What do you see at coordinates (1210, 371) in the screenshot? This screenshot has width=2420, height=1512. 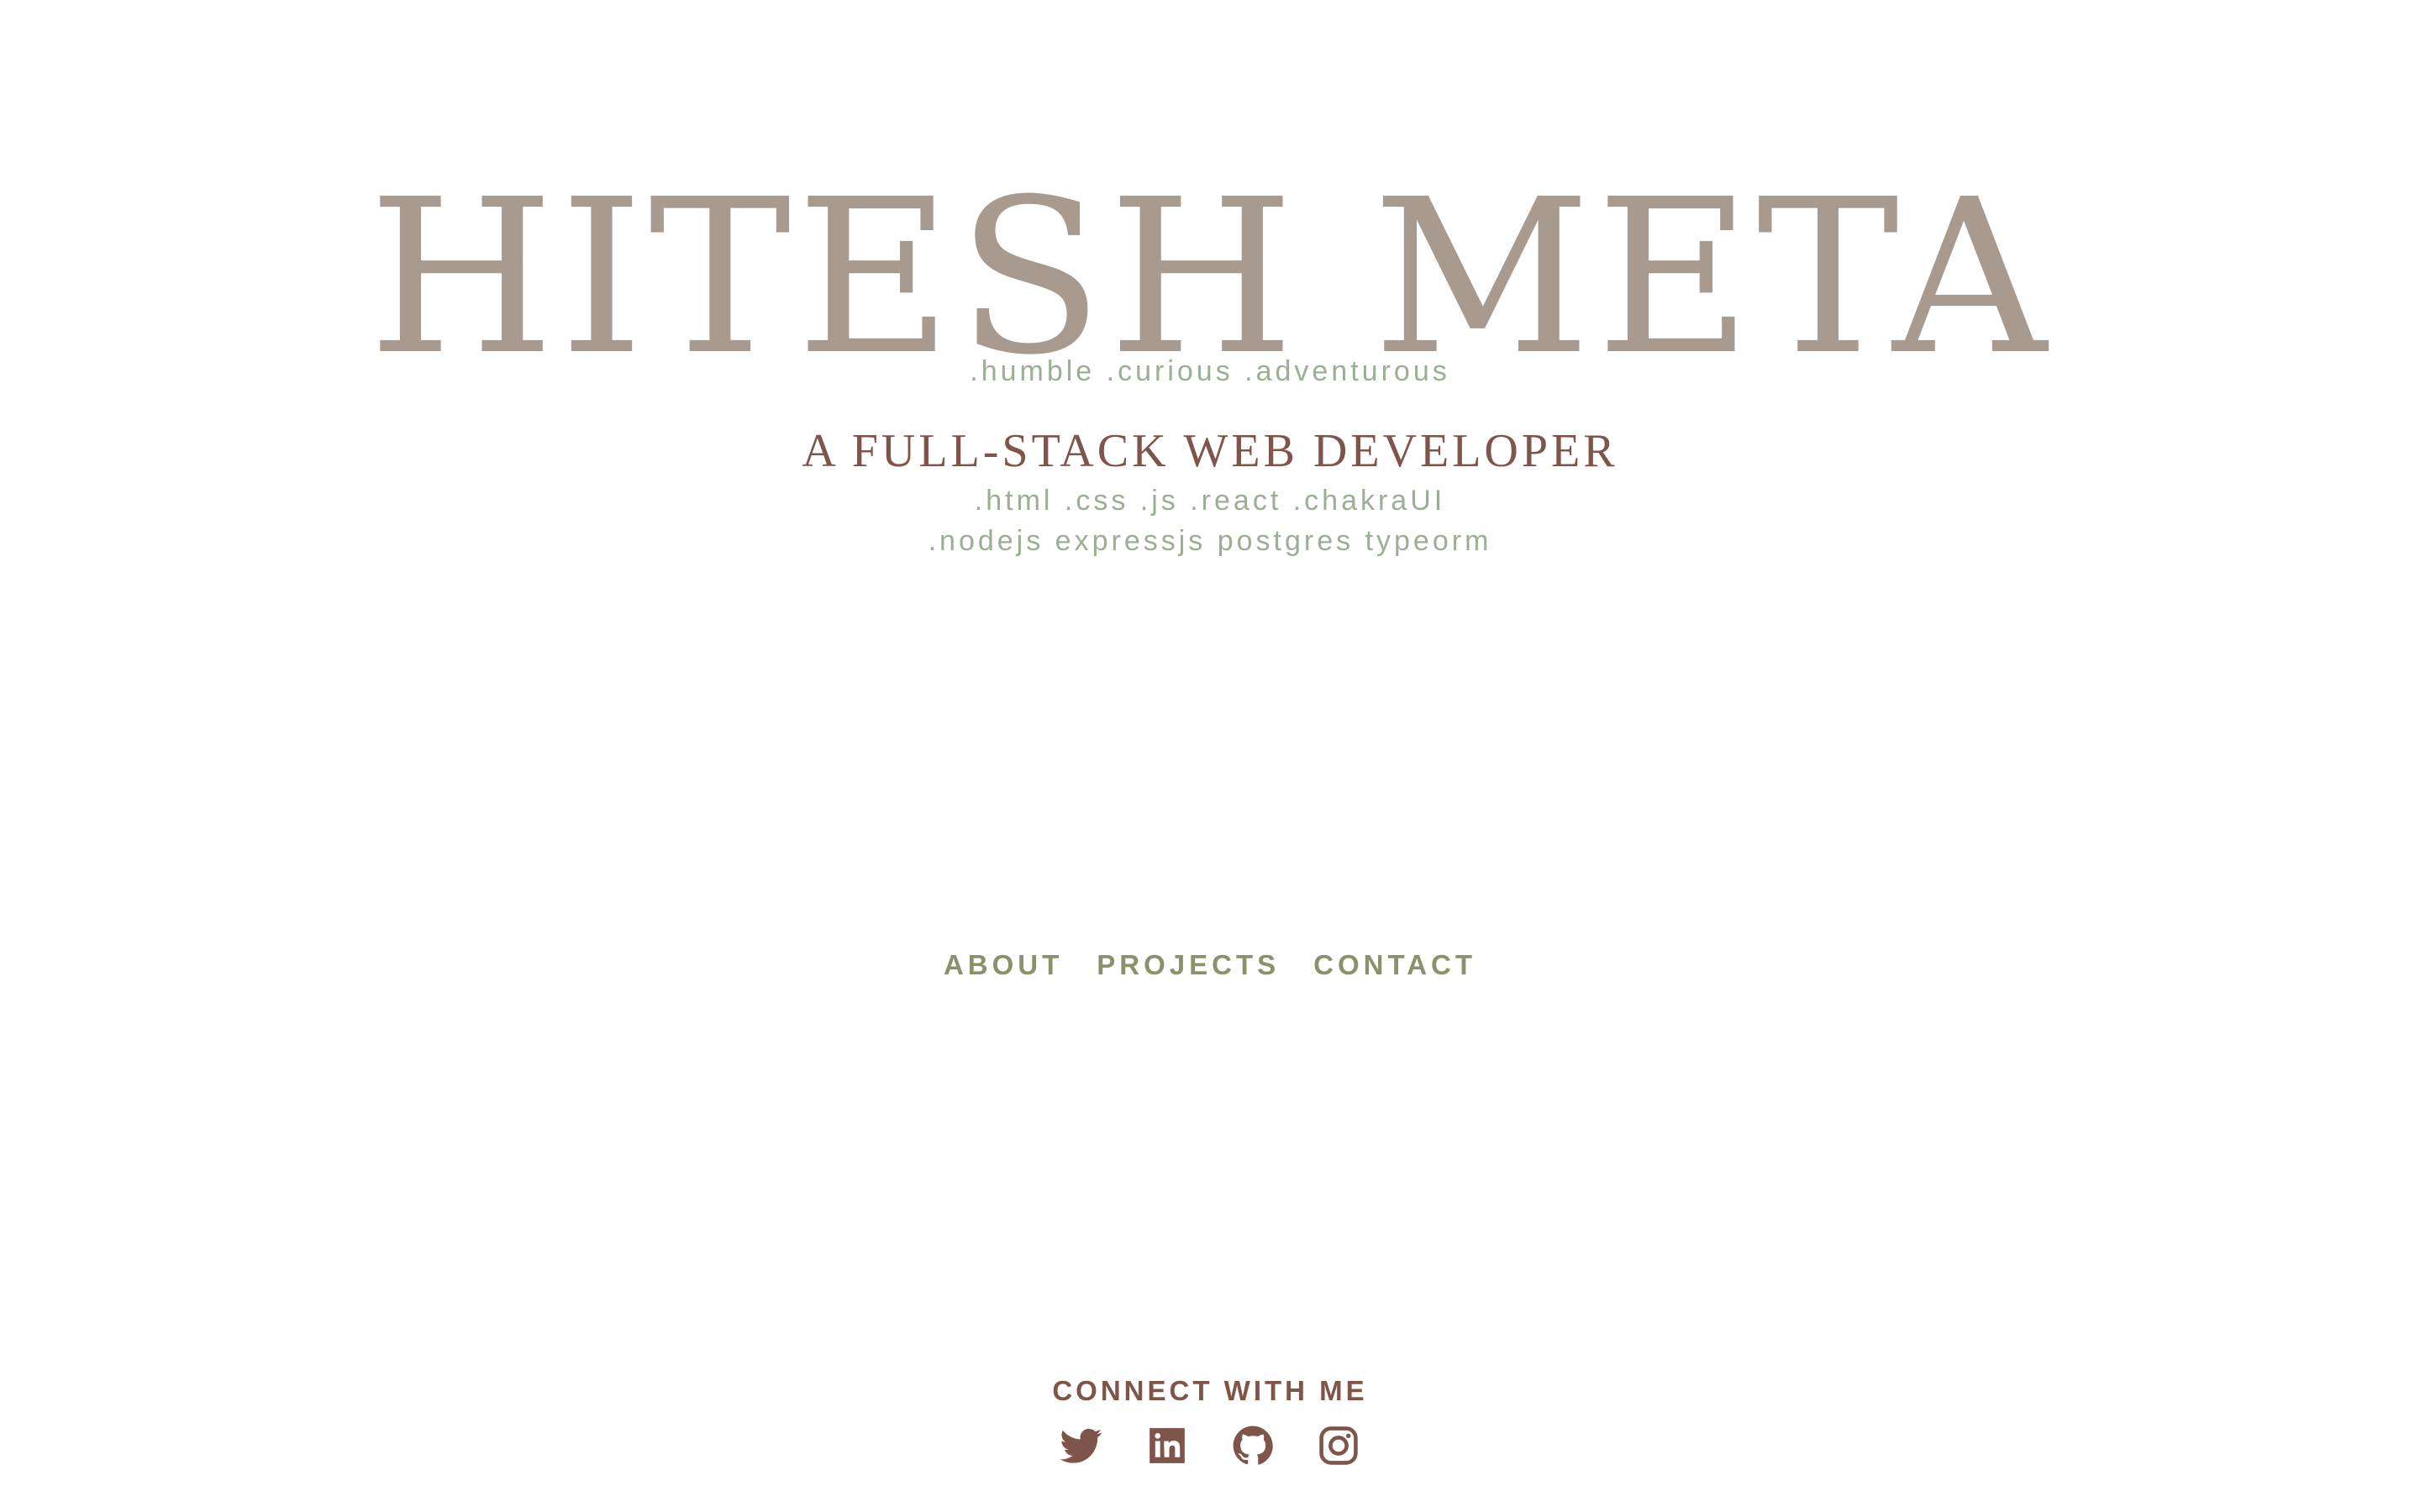 I see `traits-tagline: .humble .curious .adventurous` at bounding box center [1210, 371].